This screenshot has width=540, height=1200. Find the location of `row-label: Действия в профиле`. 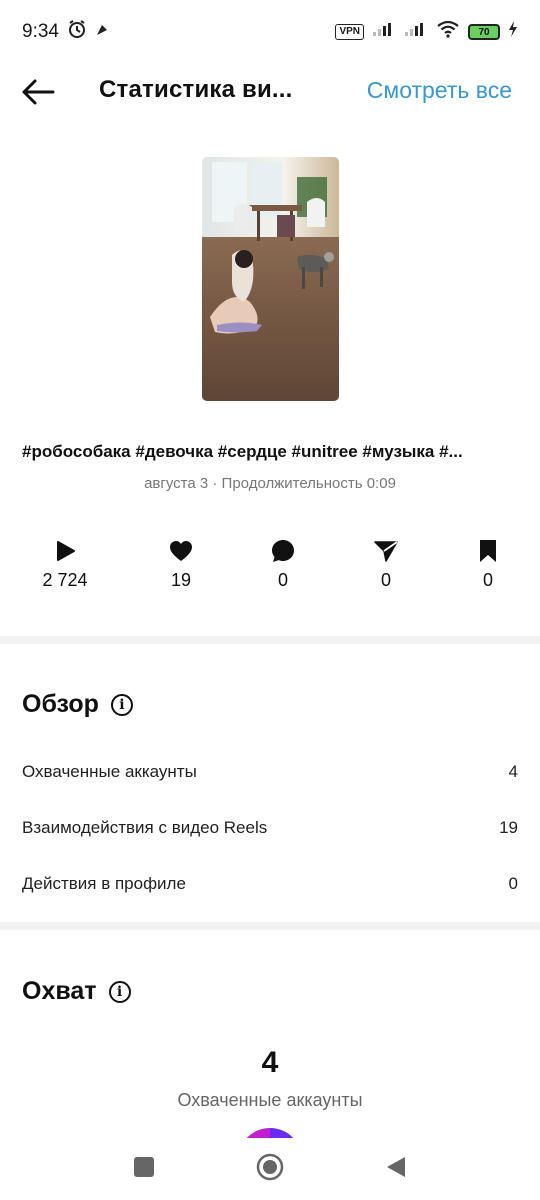

row-label: Действия в профиле is located at coordinates (104, 883).